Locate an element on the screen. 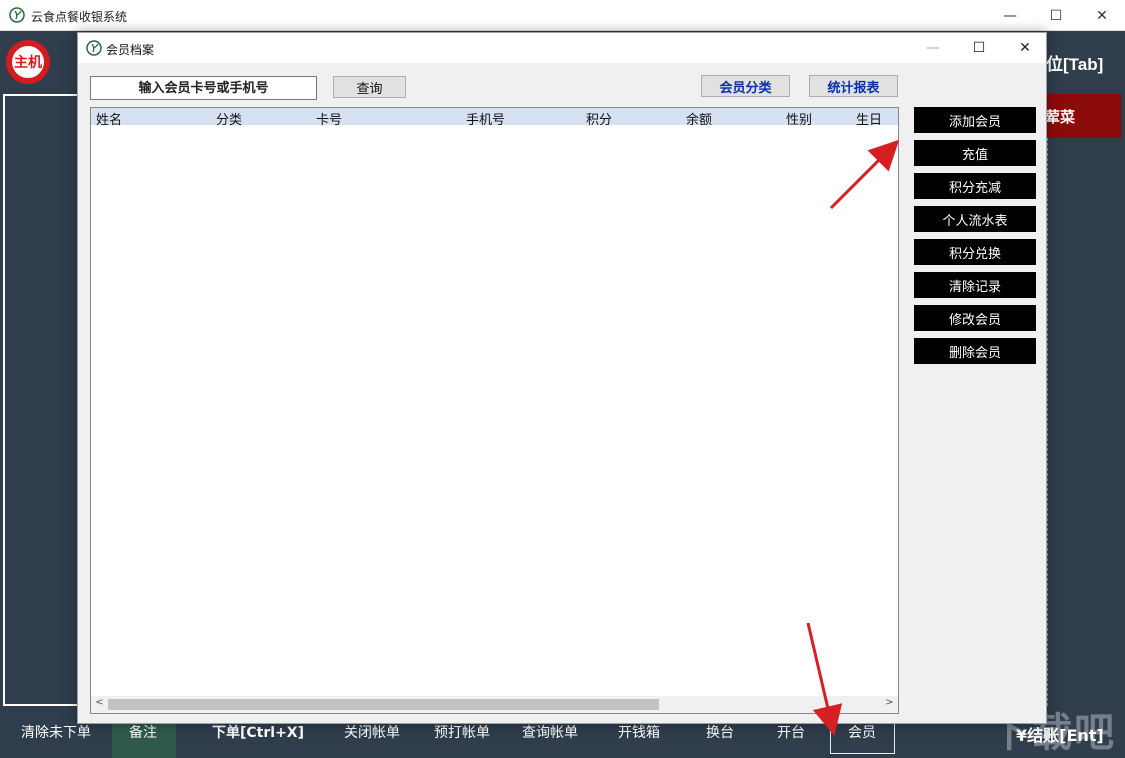  maximize-icon: ☐ is located at coordinates (1056, 15).